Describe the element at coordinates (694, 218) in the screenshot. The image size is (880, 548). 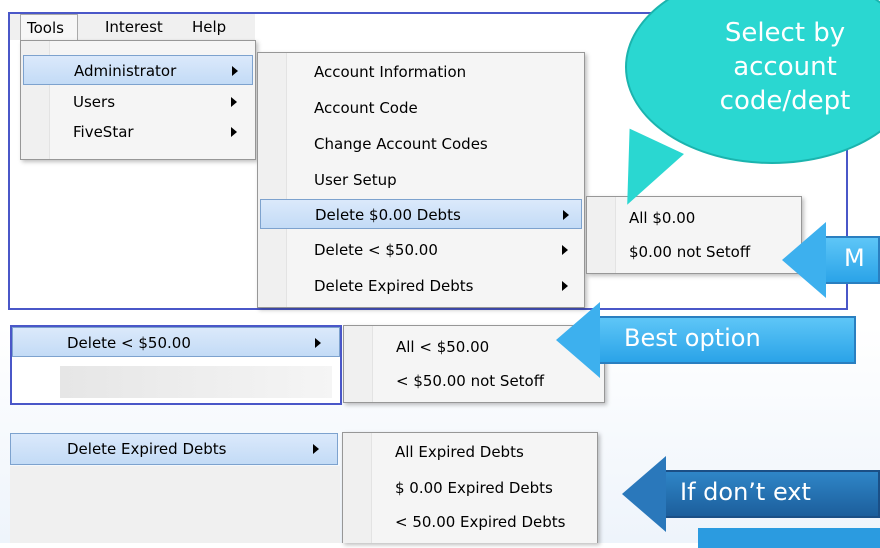
I see `menu-item-all-zero: All $0.00` at that location.